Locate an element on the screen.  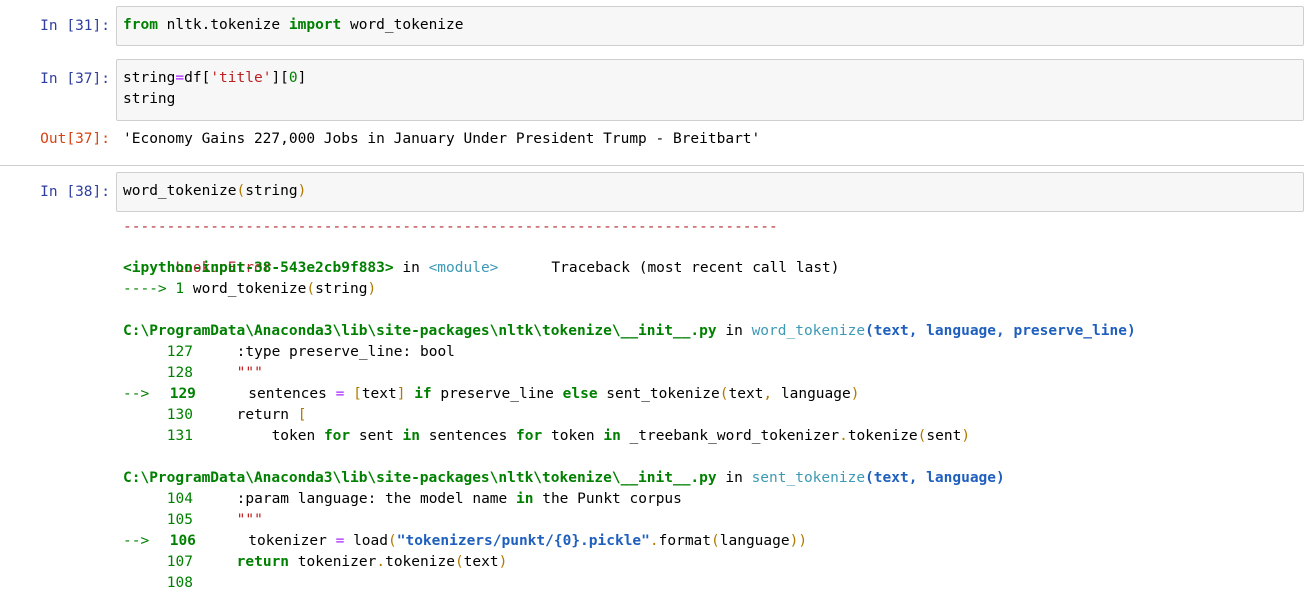
output-prompt: Out[37]: is located at coordinates (75, 139).